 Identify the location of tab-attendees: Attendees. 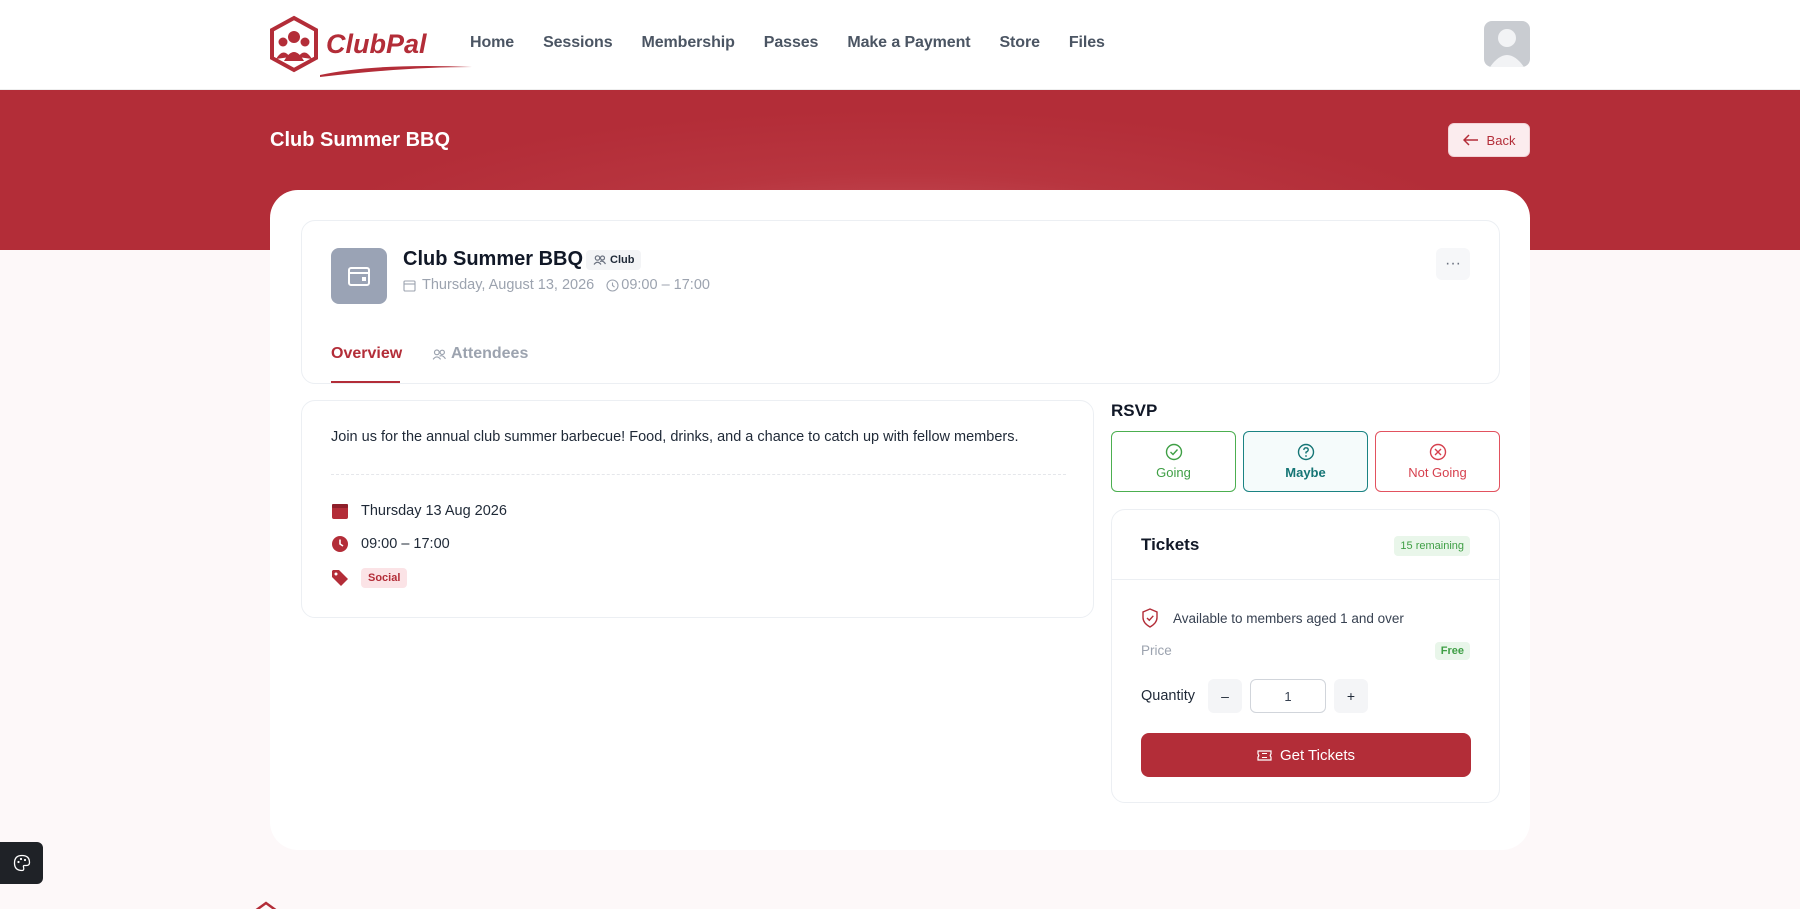
(480, 354).